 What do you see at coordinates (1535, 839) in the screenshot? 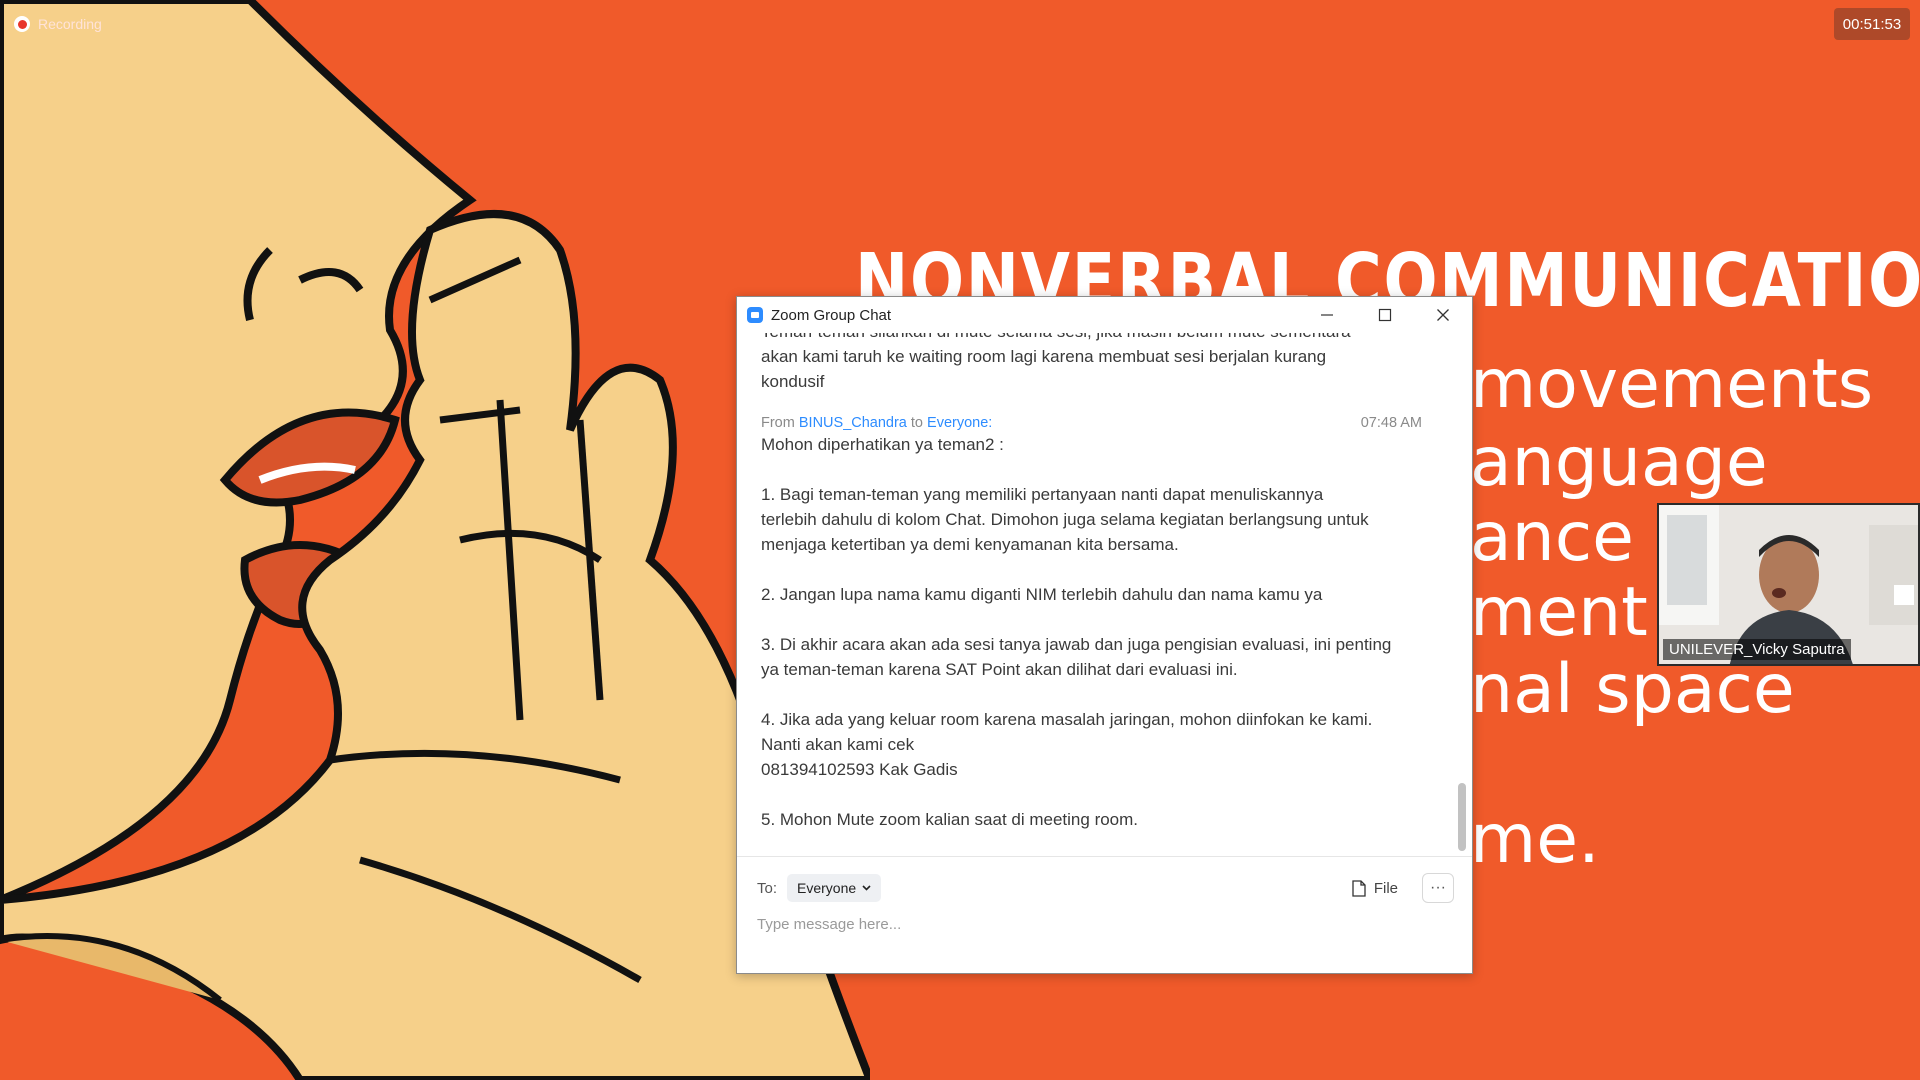
I see `slide-line: me.` at bounding box center [1535, 839].